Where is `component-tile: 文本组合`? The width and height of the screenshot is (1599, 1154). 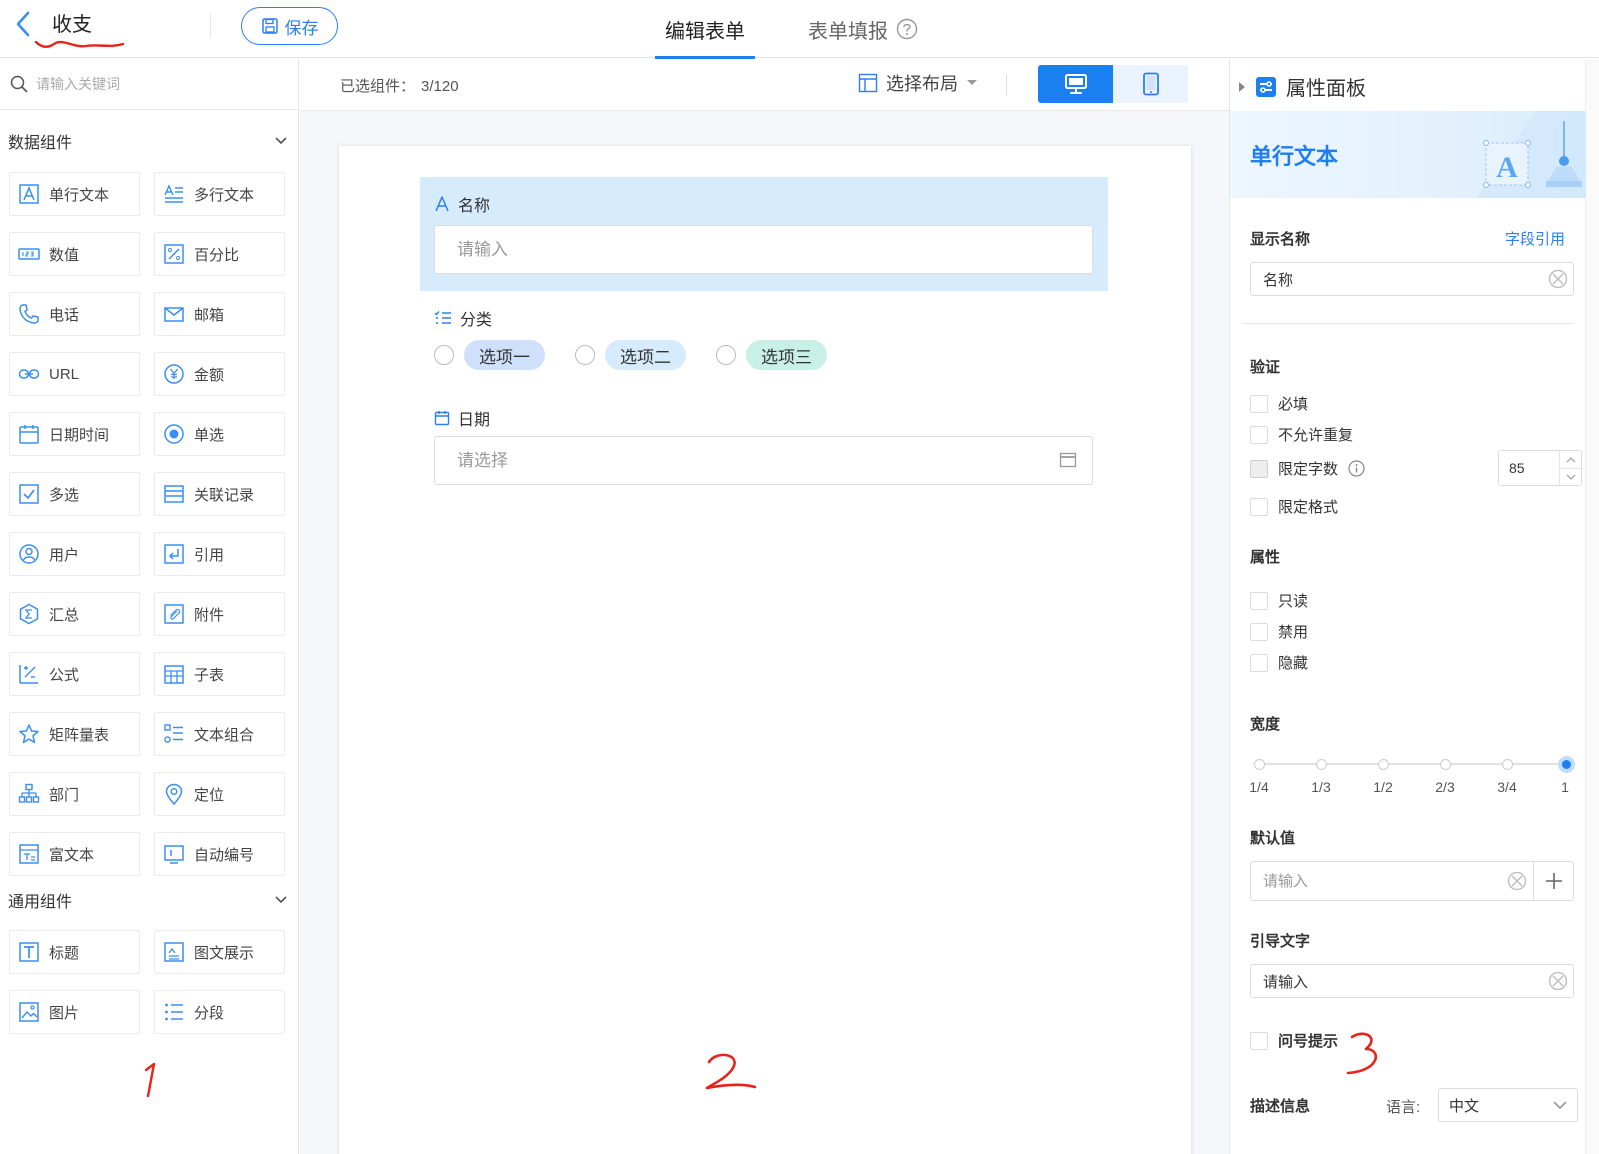 component-tile: 文本组合 is located at coordinates (219, 734).